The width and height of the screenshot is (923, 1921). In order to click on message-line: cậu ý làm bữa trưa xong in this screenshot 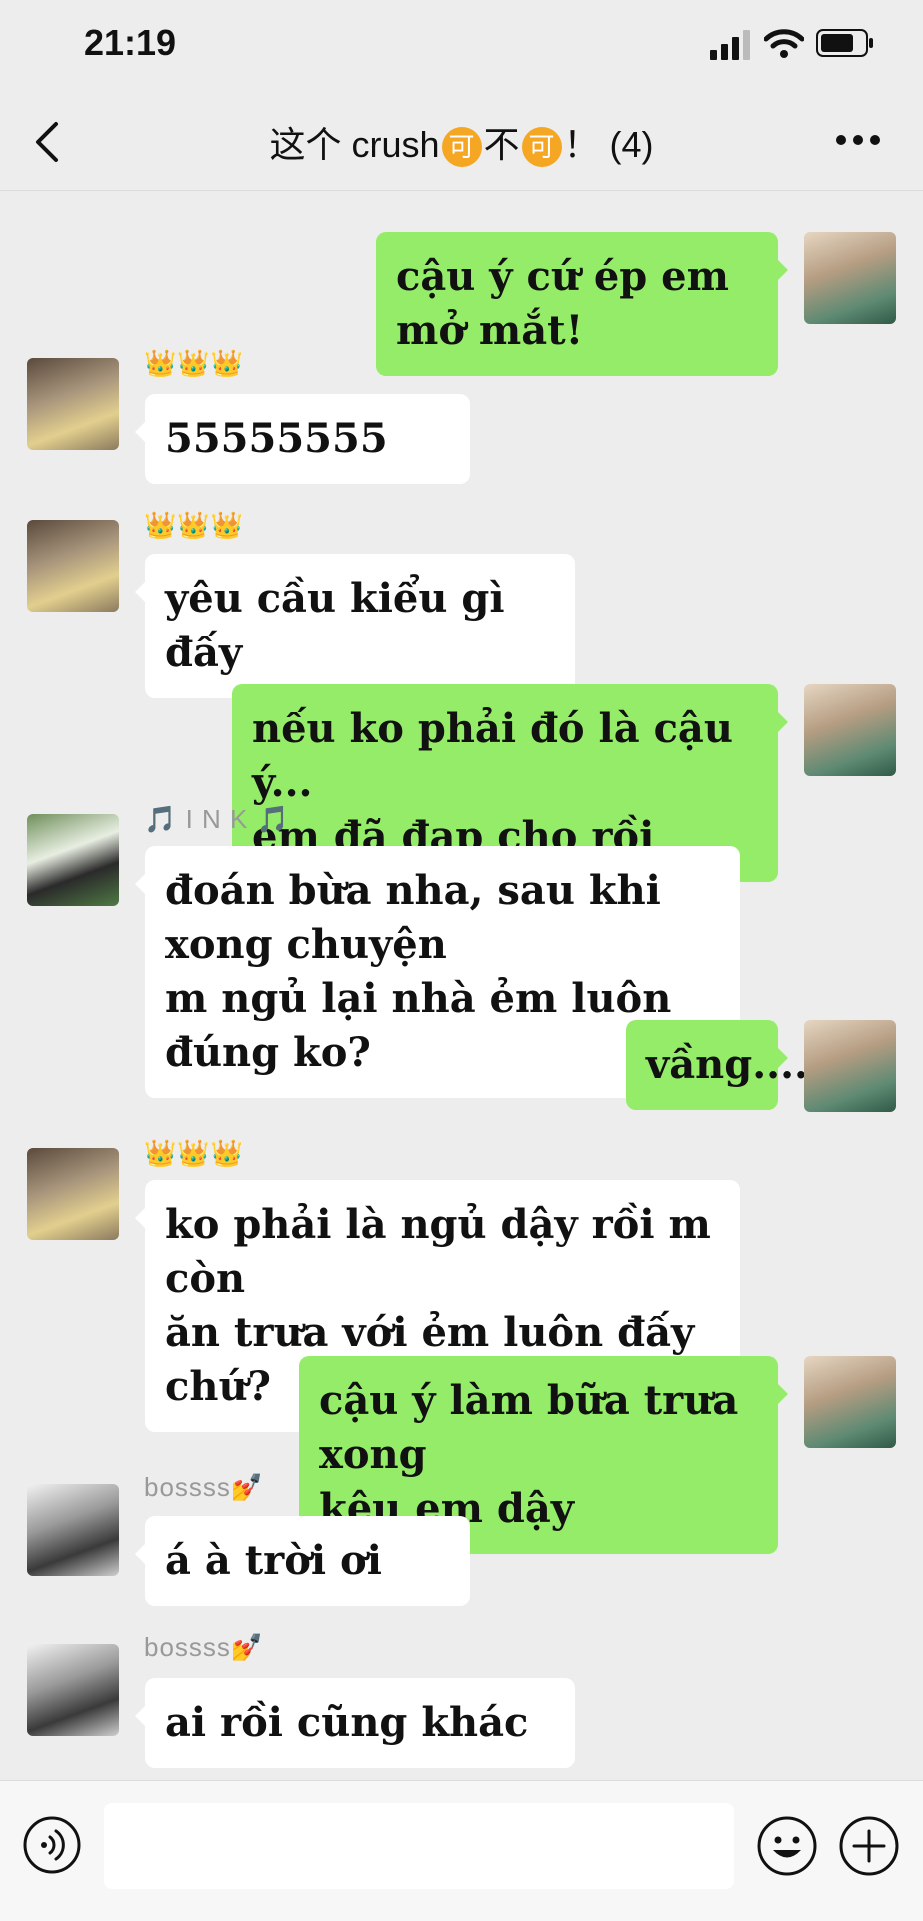, I will do `click(529, 1427)`.